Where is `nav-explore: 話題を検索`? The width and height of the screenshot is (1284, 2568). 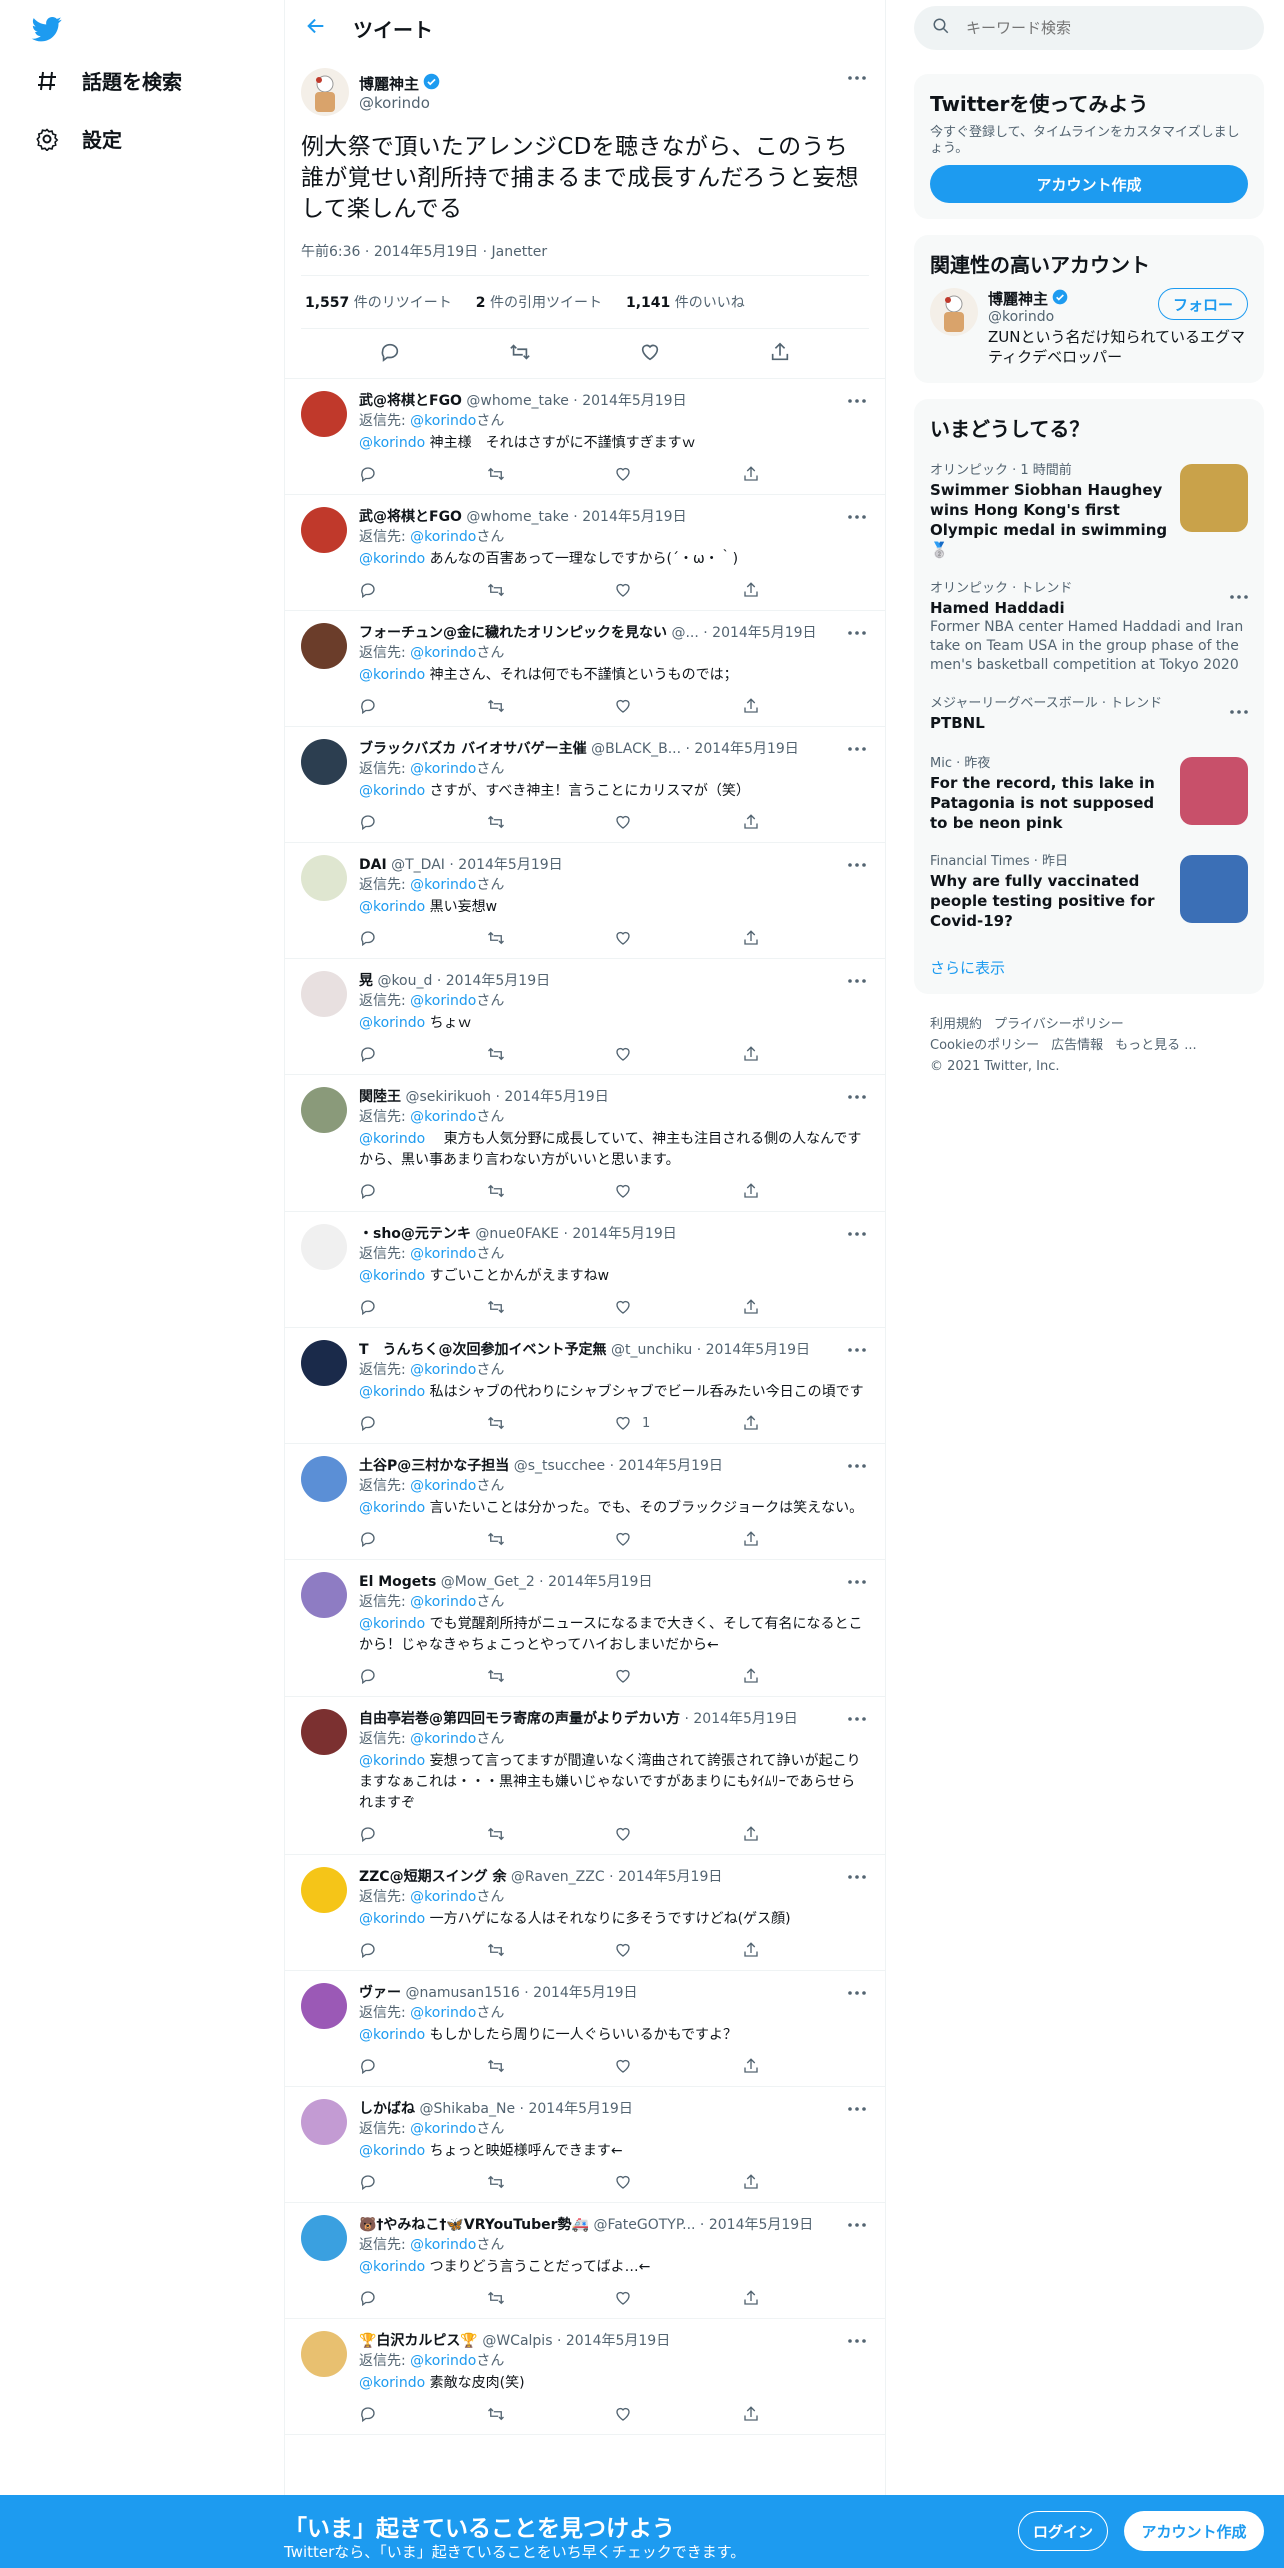 nav-explore: 話題を検索 is located at coordinates (108, 80).